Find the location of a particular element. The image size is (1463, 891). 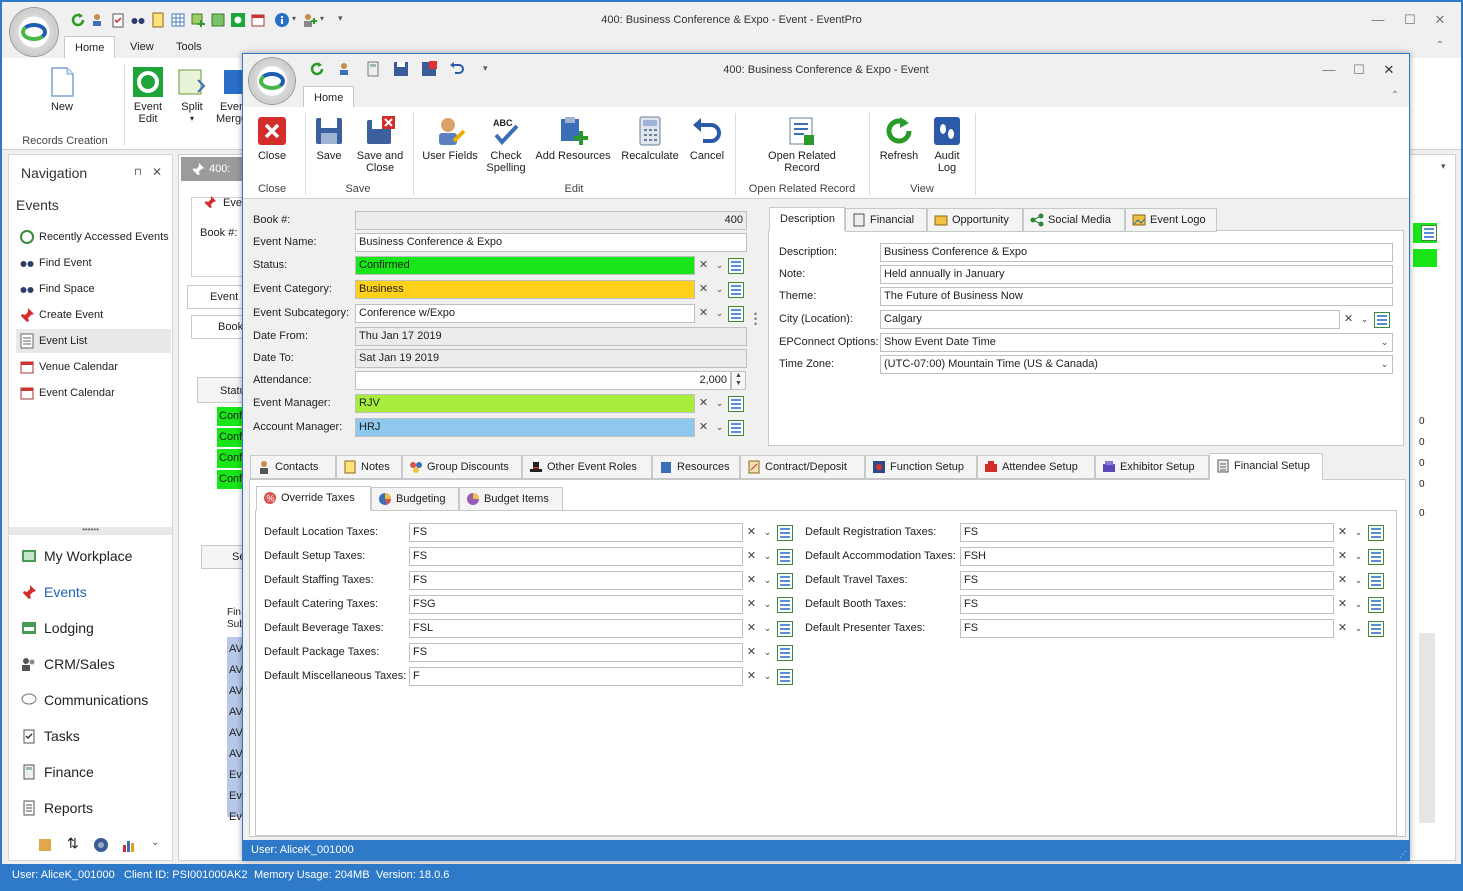

user-fields-button: User Fields is located at coordinates (450, 138).